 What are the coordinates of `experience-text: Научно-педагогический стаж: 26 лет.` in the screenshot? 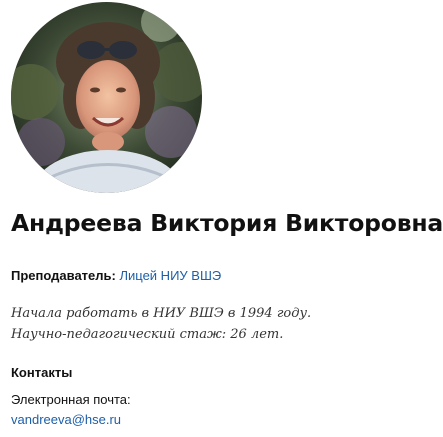 It's located at (147, 334).